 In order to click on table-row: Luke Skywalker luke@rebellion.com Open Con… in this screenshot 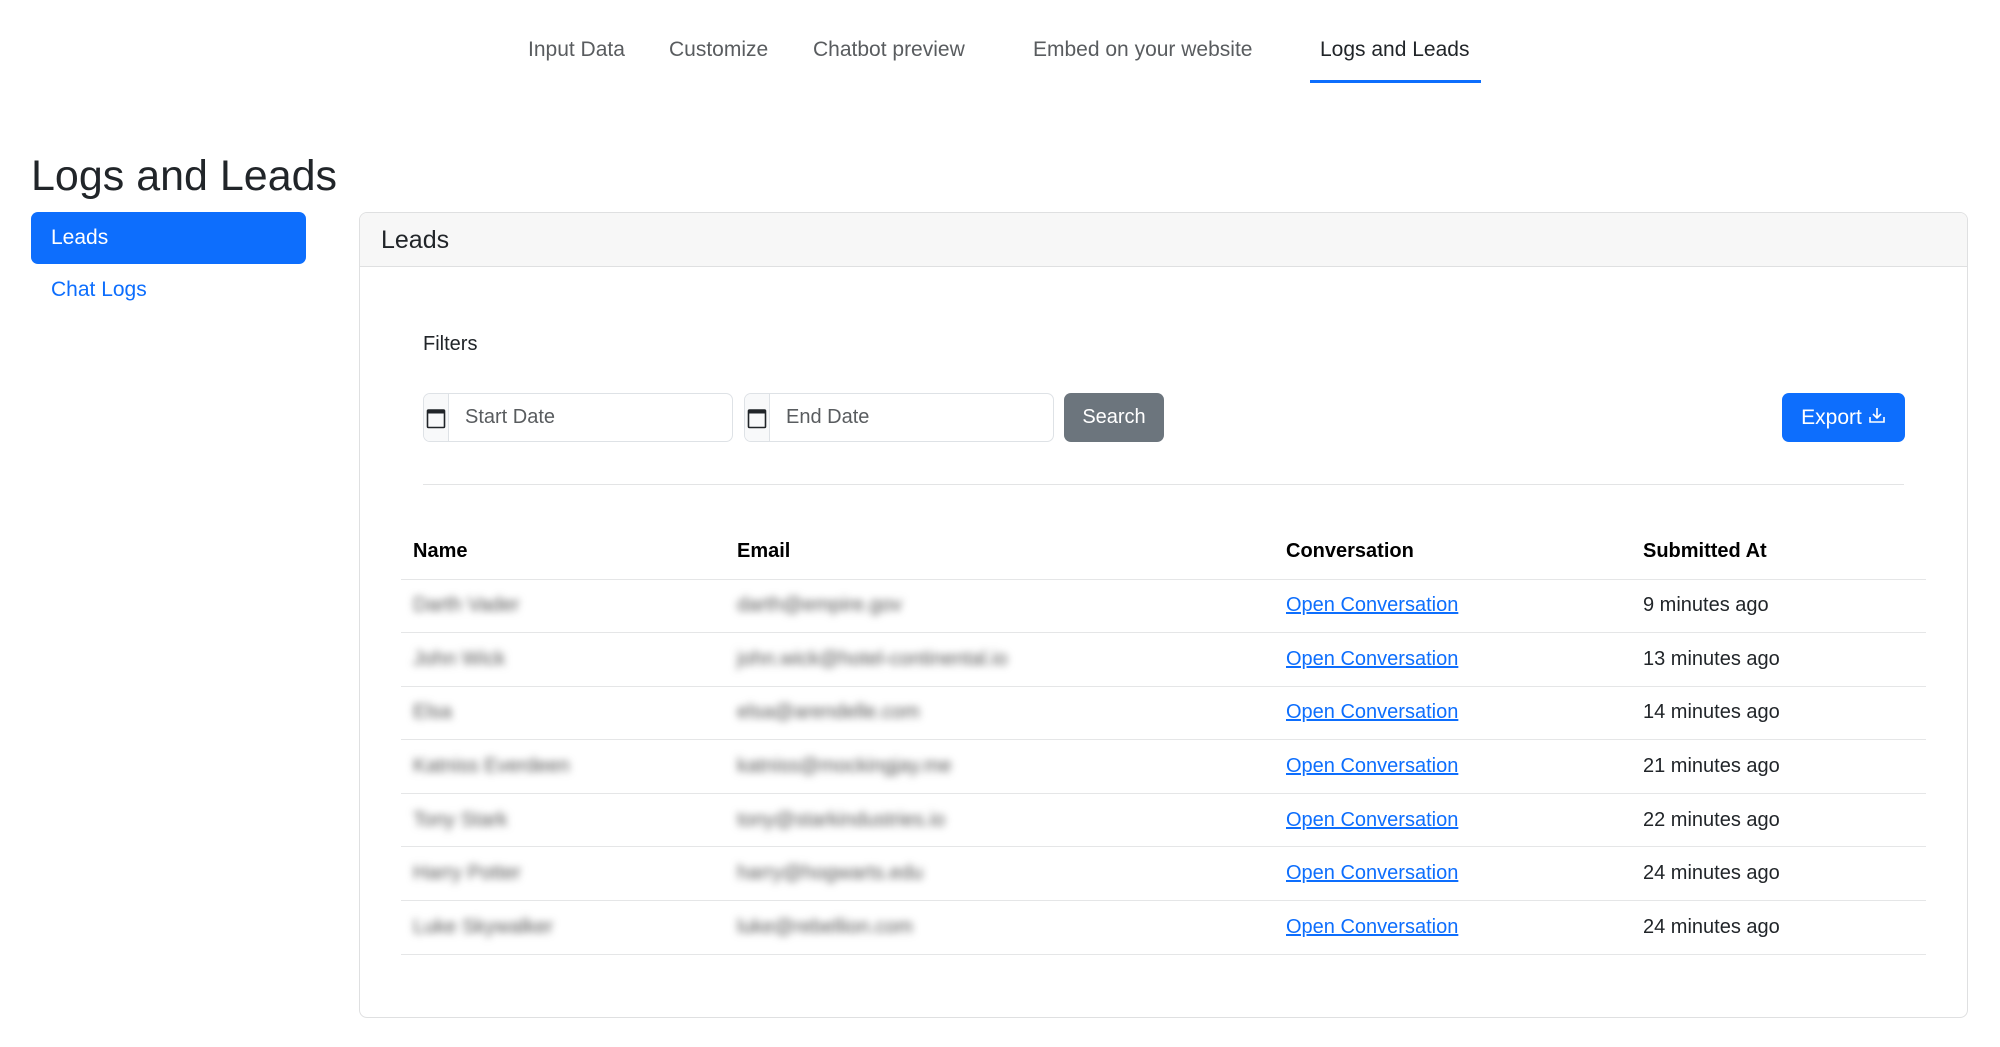, I will do `click(1163, 927)`.